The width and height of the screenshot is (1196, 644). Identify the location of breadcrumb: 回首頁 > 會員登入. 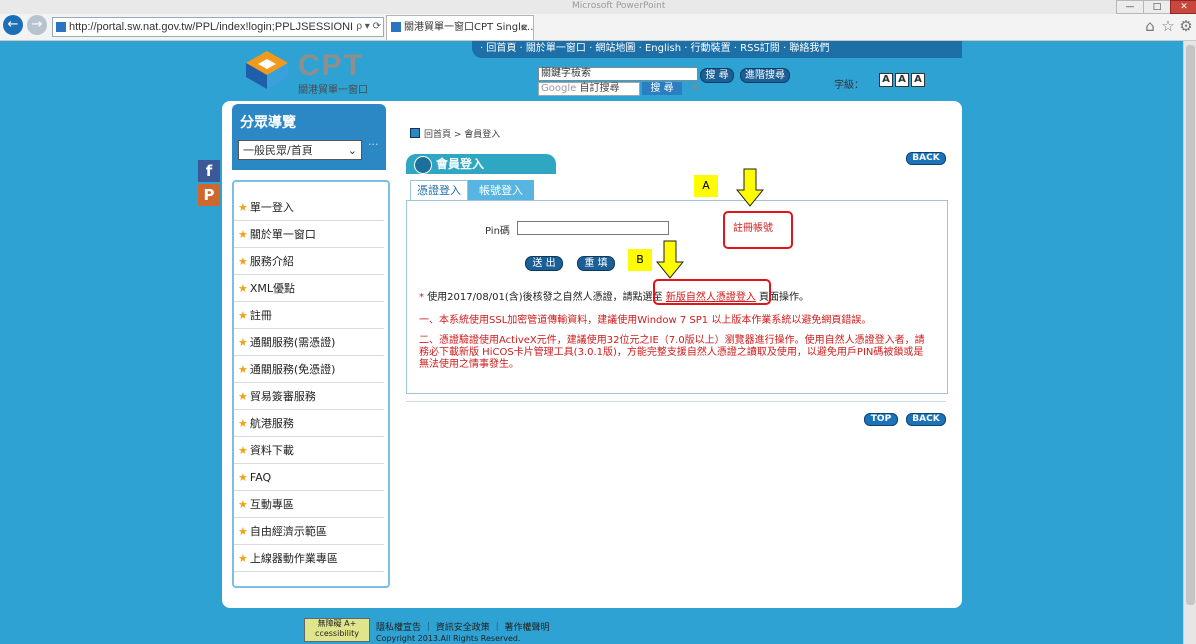
(462, 133).